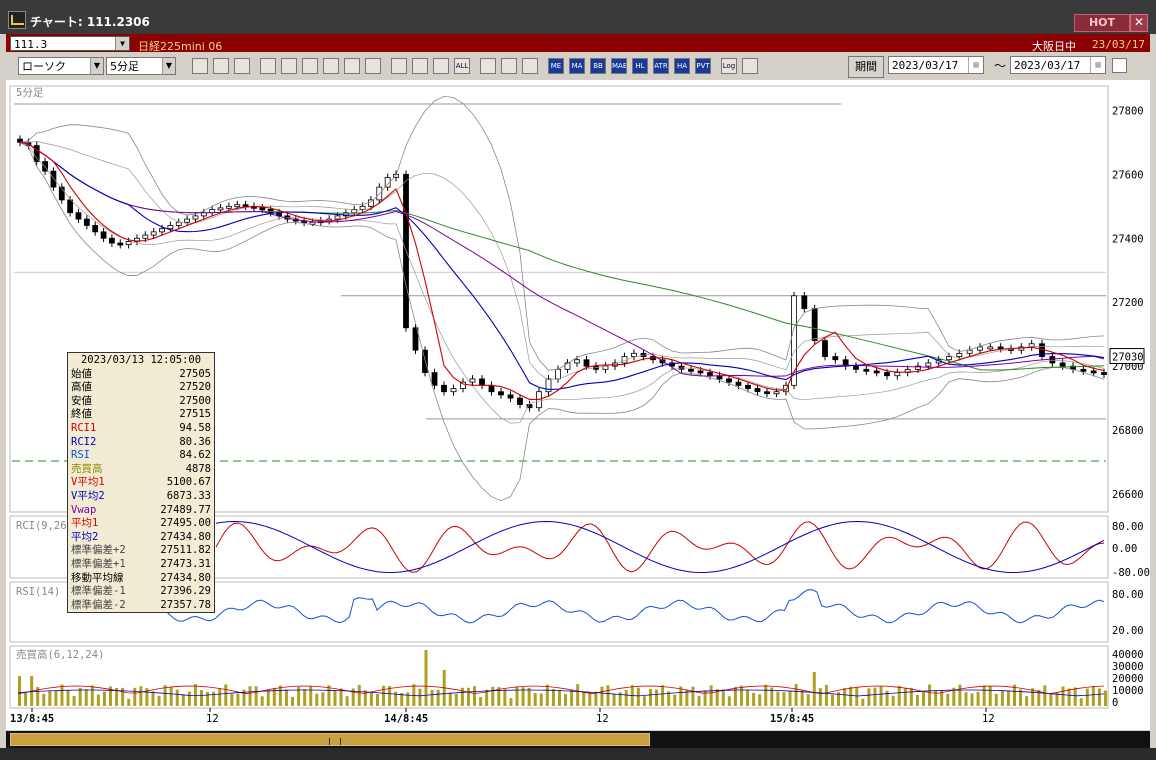 The height and width of the screenshot is (760, 1156). Describe the element at coordinates (577, 66) in the screenshot. I see `ma-button: MA` at that location.